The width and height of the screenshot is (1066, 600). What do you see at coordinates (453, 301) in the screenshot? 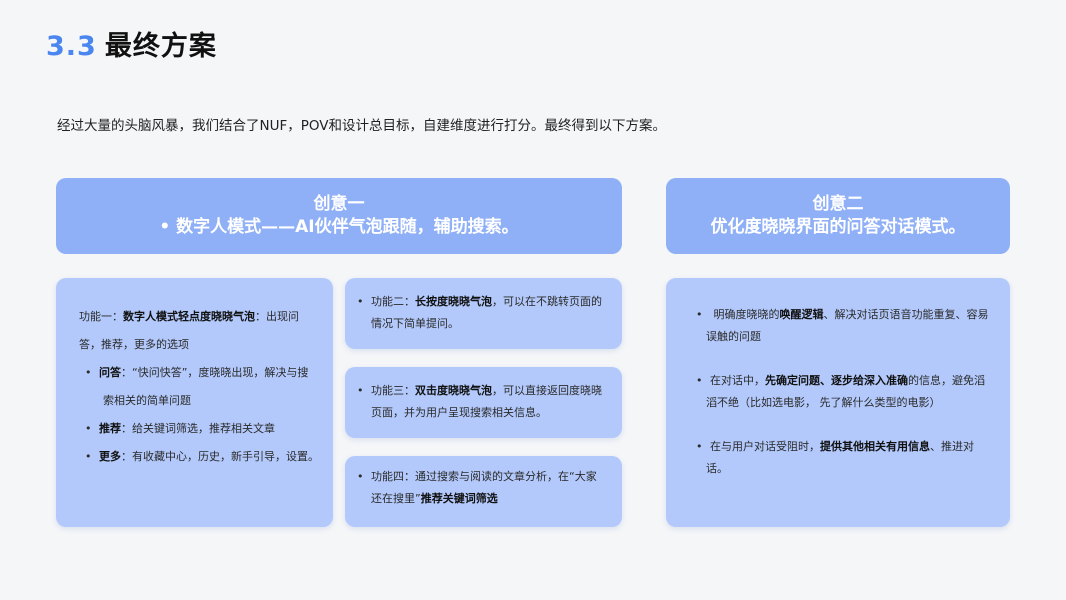
I see `feature2-bold: 长按度晓晓气泡` at bounding box center [453, 301].